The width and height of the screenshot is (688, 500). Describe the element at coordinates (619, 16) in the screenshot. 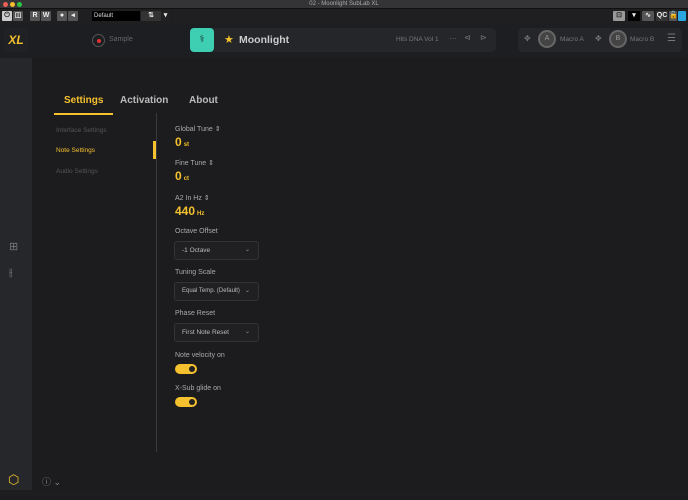

I see `link-icon: ⊡` at that location.